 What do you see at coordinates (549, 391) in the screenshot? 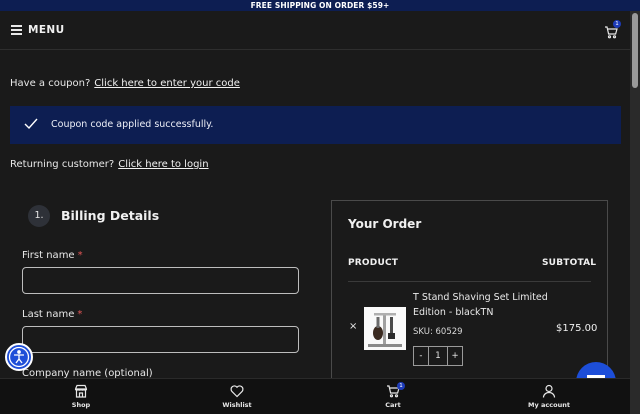
I see `user-icon` at bounding box center [549, 391].